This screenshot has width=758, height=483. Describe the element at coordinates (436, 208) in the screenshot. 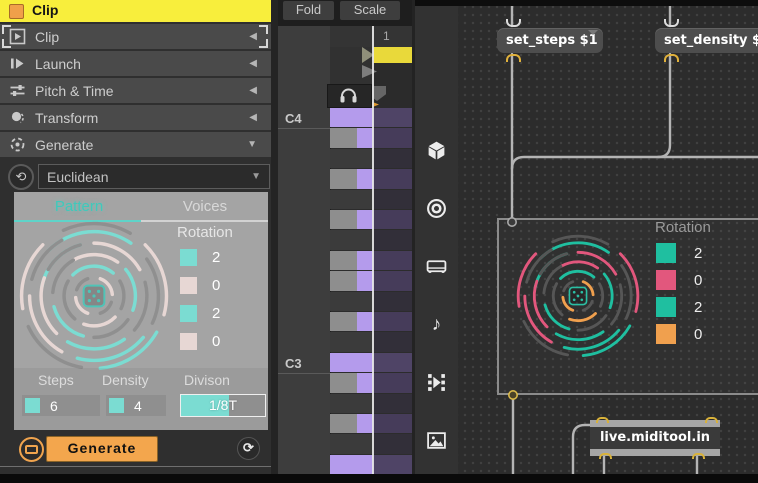

I see `target-icon` at that location.